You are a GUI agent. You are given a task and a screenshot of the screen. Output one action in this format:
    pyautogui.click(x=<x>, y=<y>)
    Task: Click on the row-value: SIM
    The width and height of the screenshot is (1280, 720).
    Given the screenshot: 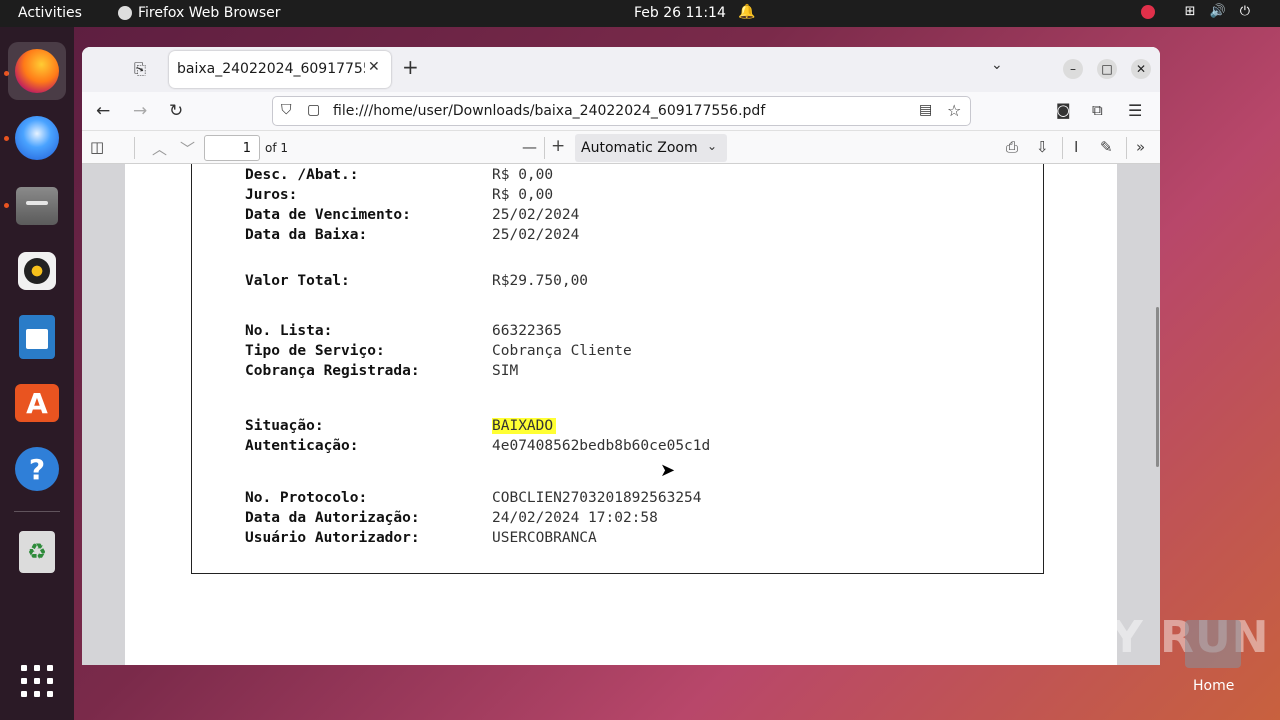 What is the action you would take?
    pyautogui.click(x=505, y=371)
    